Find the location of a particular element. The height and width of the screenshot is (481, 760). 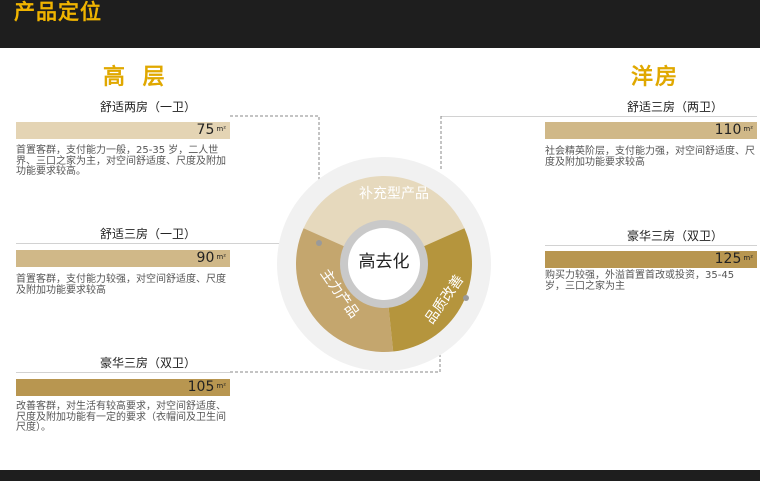

center-label: 高去化 is located at coordinates (384, 262).